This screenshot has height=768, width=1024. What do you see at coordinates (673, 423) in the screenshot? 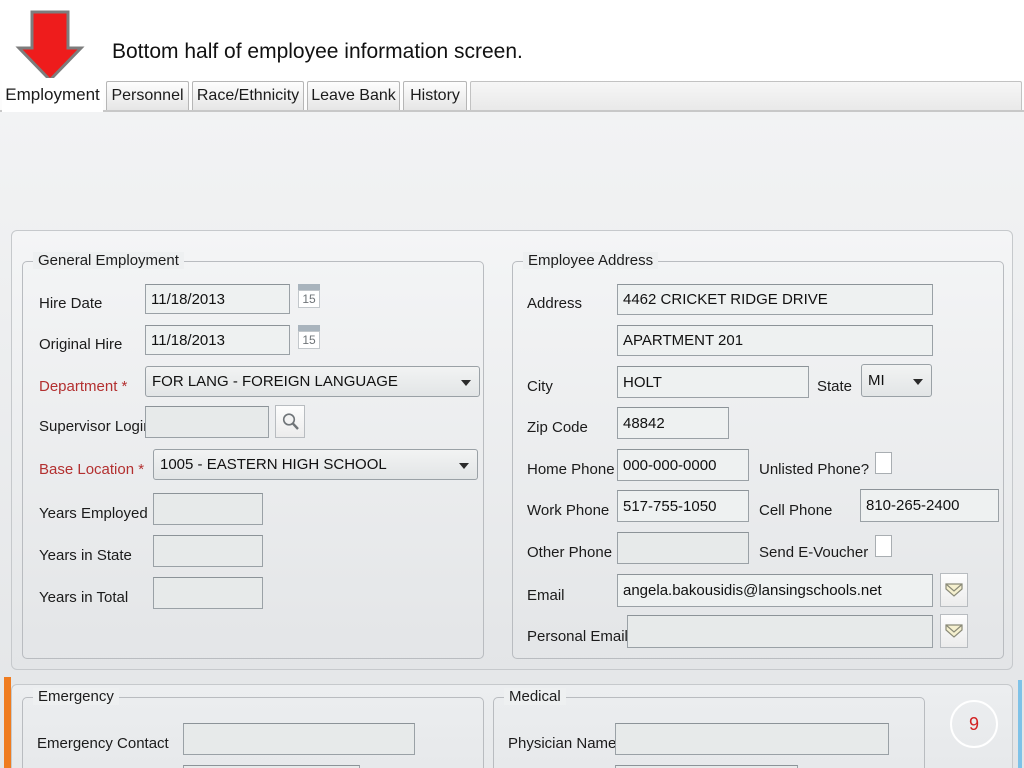
I see `zip-code-input: 48842` at bounding box center [673, 423].